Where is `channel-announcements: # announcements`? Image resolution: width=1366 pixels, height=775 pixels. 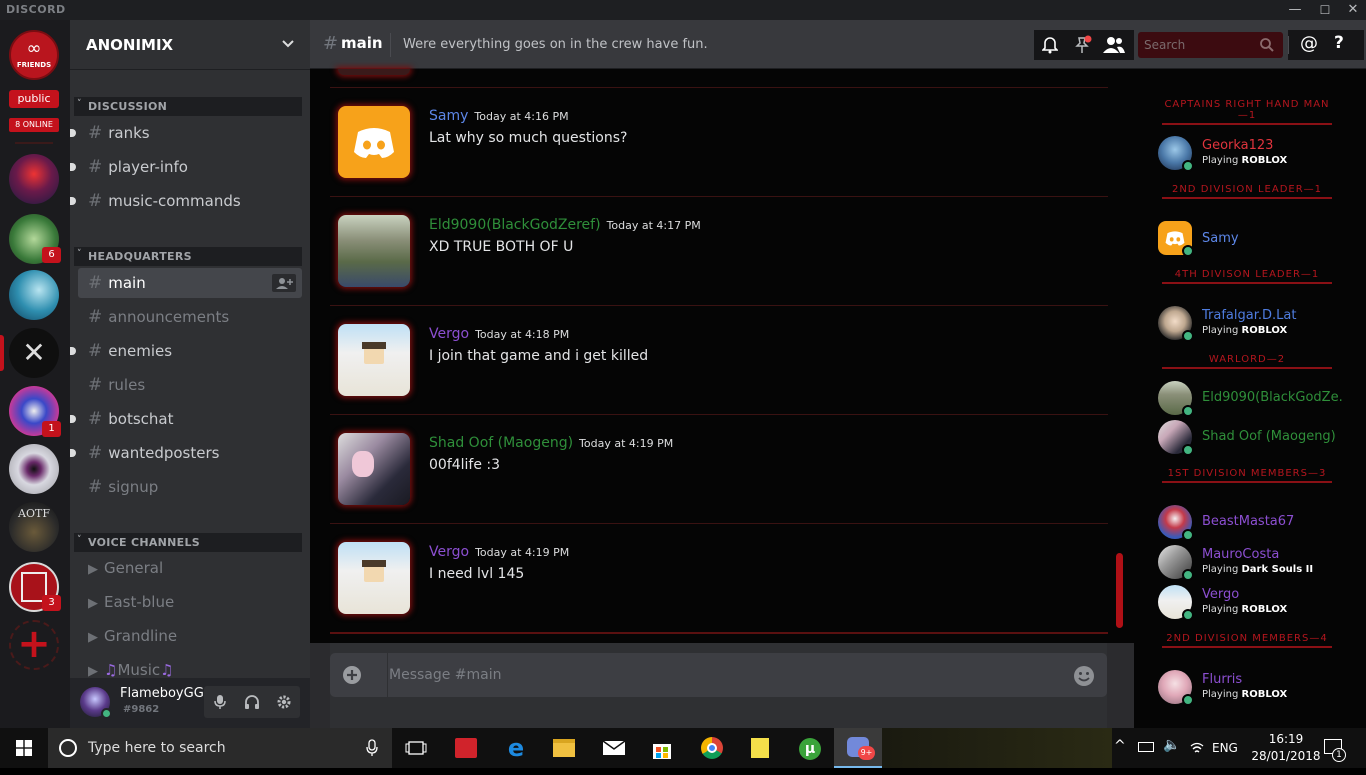
channel-announcements: # announcements is located at coordinates (190, 317).